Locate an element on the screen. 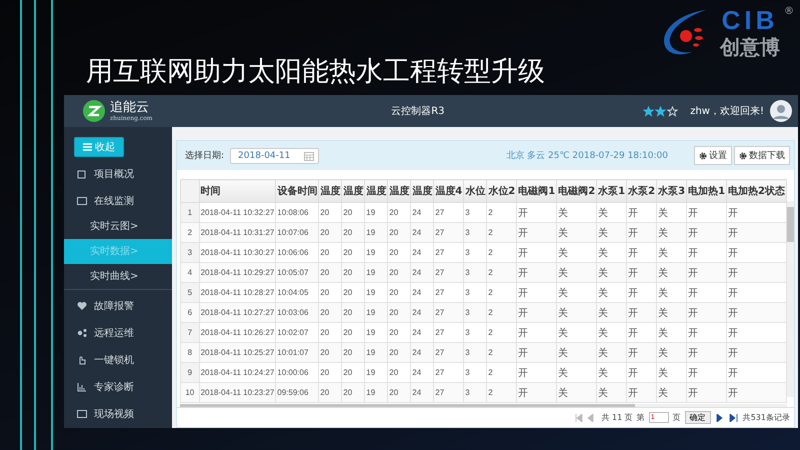  column-header: 水泵1 is located at coordinates (611, 191).